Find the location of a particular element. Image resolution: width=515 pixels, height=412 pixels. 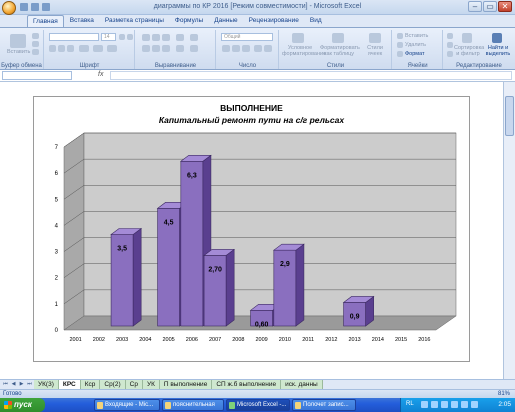

tab-data: Данные is located at coordinates (225, 21).